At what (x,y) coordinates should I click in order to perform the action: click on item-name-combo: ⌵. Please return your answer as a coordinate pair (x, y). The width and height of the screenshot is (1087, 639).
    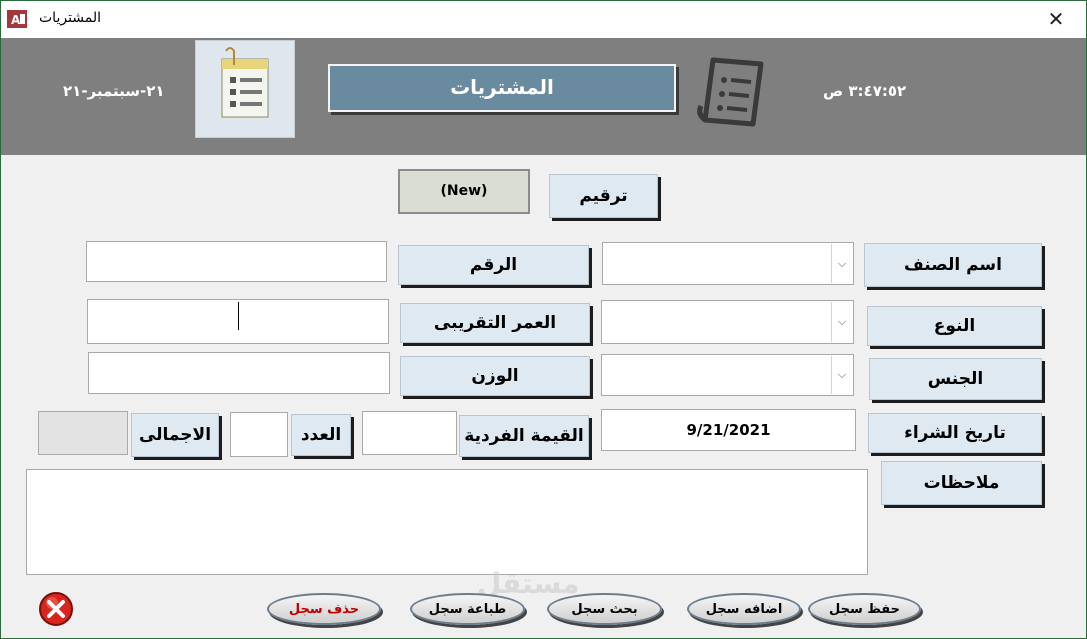
    Looking at the image, I should click on (728, 263).